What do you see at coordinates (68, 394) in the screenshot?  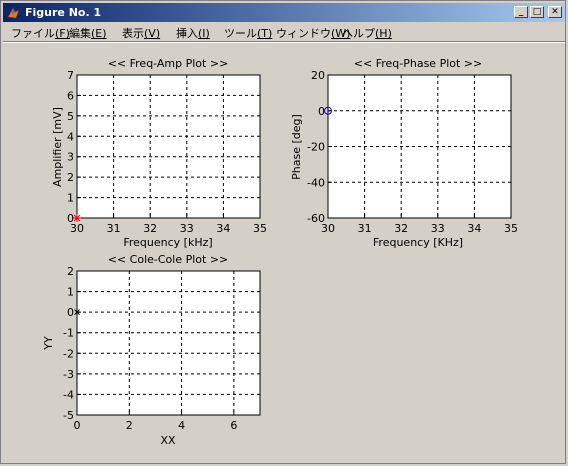 I see `plot-cole-cole-ytick-label: -4` at bounding box center [68, 394].